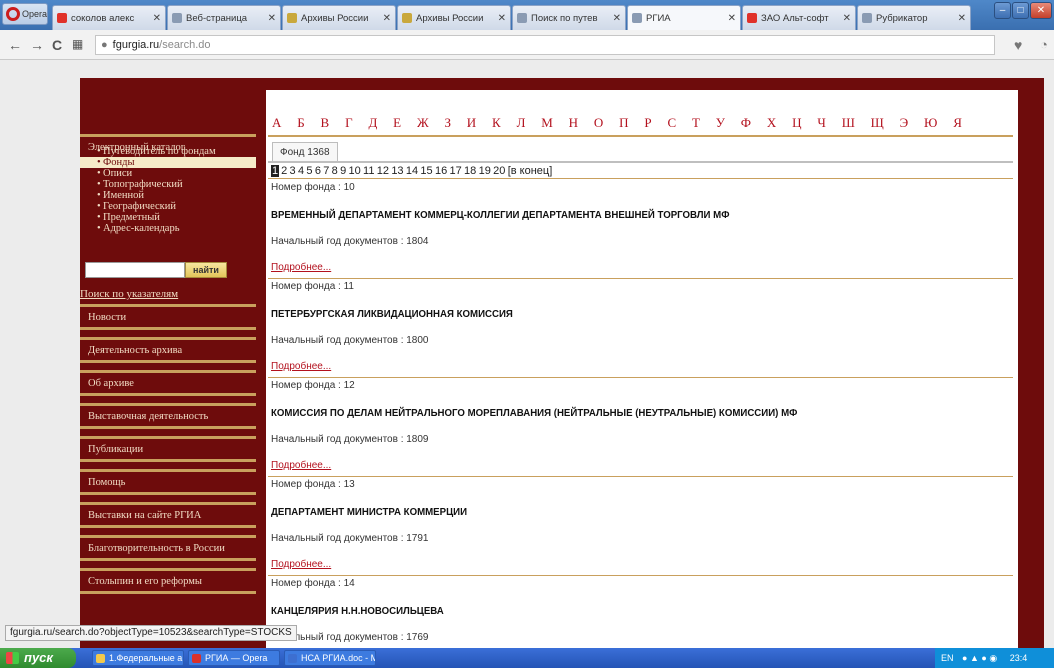 Image resolution: width=1054 pixels, height=668 pixels. What do you see at coordinates (168, 206) in the screenshot?
I see `sidebar-item-catalog: • Географический` at bounding box center [168, 206].